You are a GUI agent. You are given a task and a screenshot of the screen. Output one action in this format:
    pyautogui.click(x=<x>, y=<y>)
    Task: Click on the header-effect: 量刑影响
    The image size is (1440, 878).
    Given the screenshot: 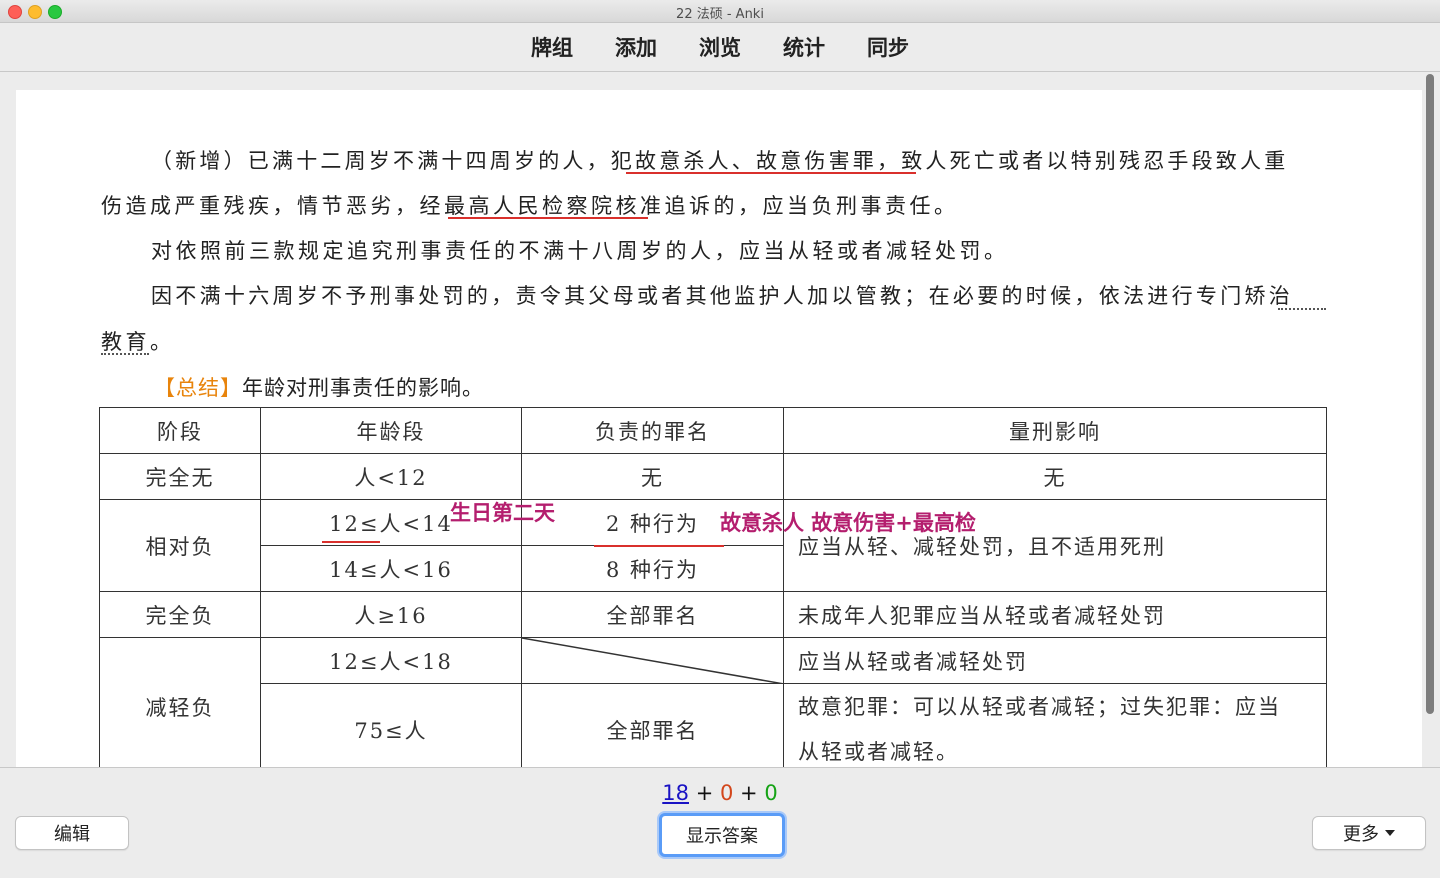 What is the action you would take?
    pyautogui.click(x=1055, y=430)
    